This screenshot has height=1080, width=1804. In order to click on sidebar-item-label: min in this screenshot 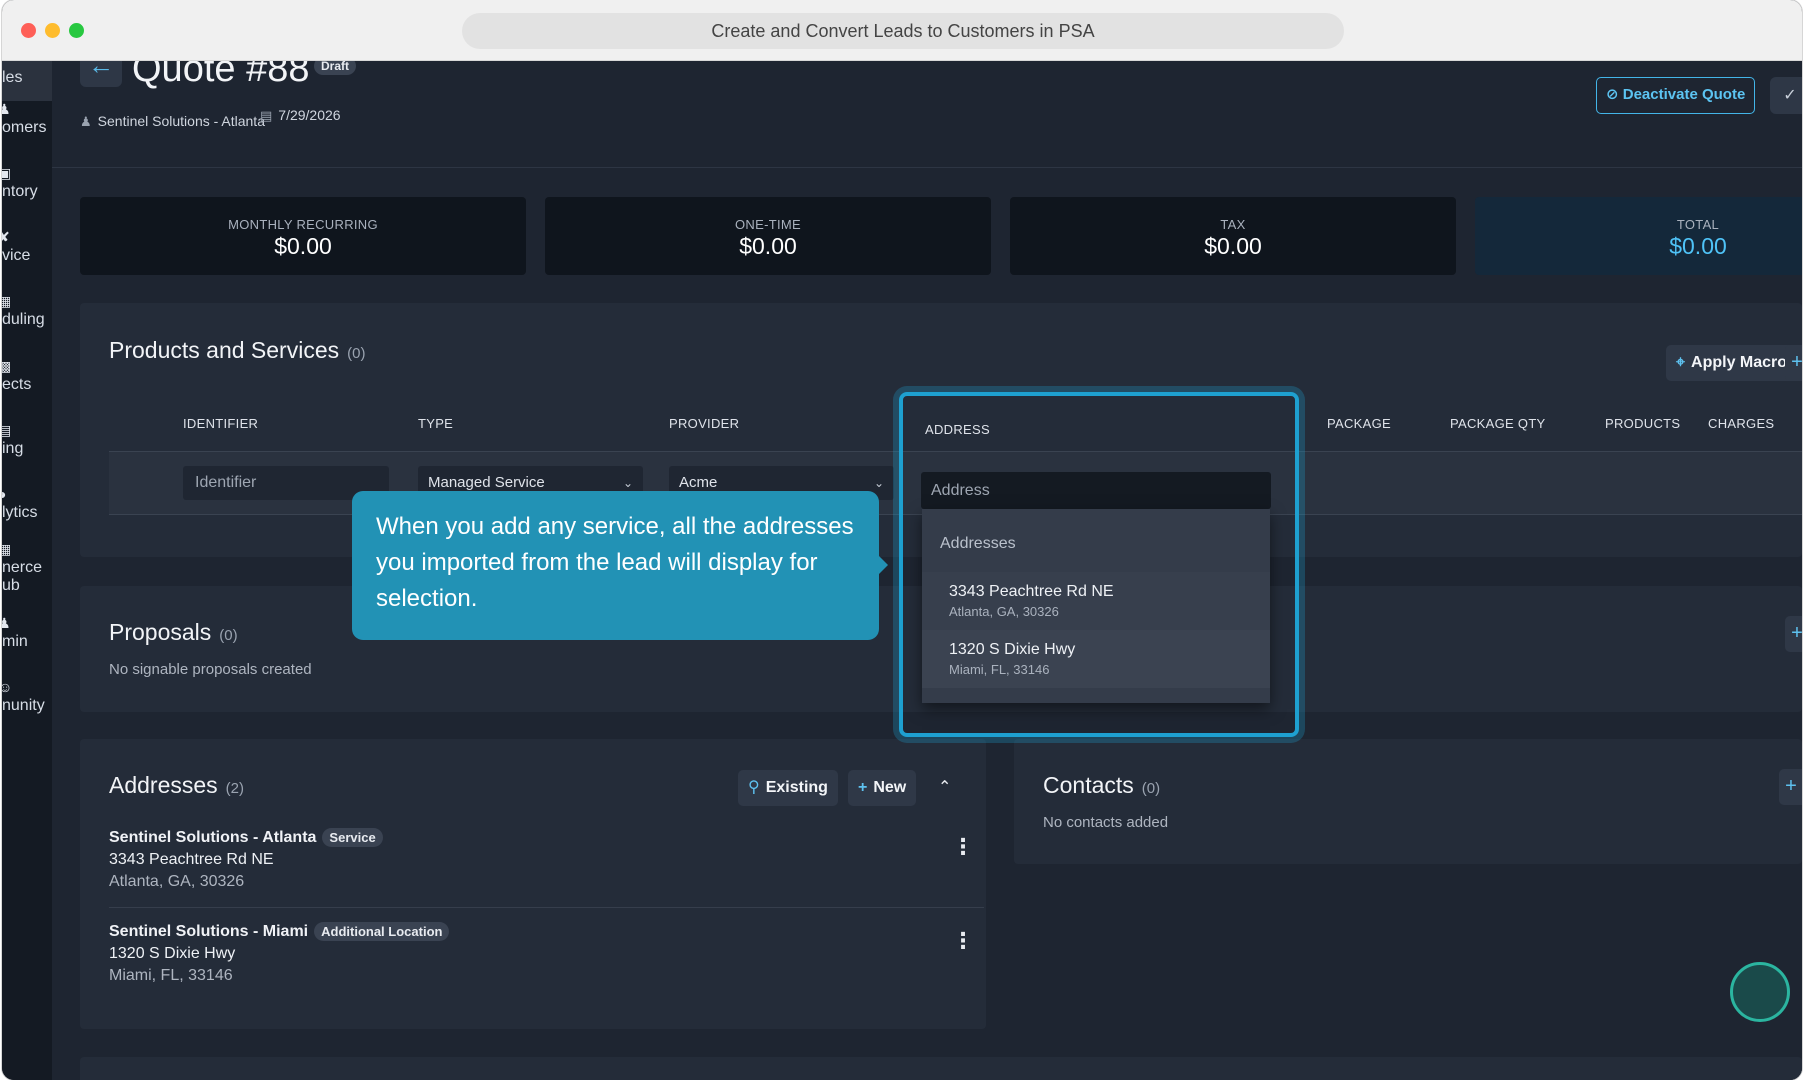, I will do `click(15, 641)`.